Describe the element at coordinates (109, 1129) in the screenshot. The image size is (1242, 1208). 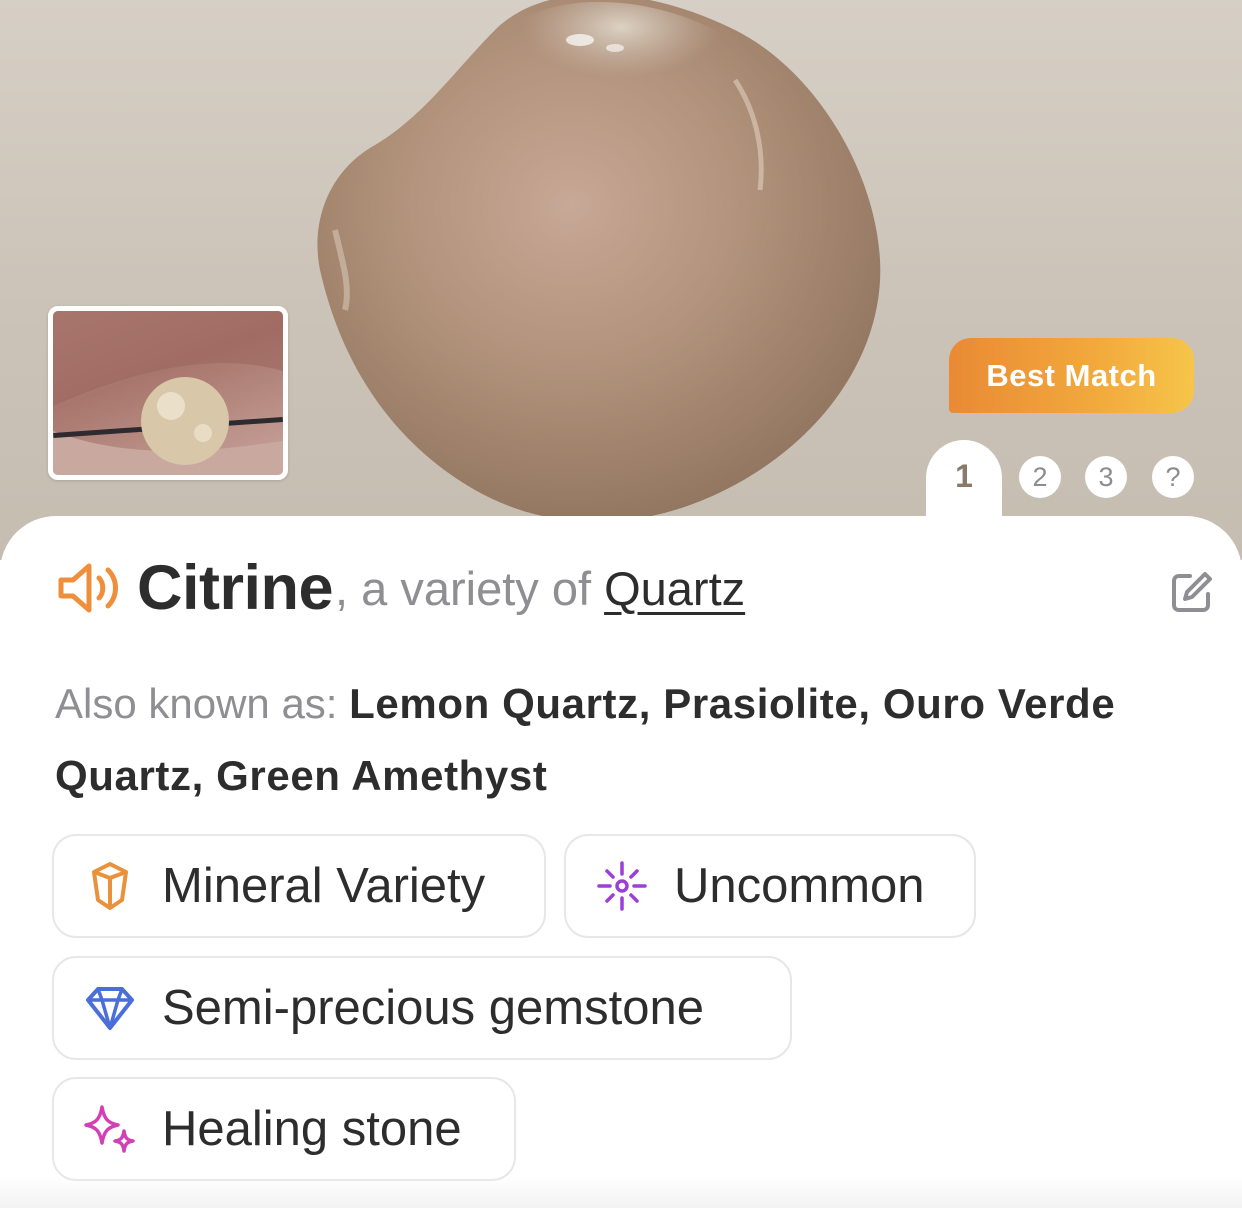
I see `sparkles-icon` at that location.